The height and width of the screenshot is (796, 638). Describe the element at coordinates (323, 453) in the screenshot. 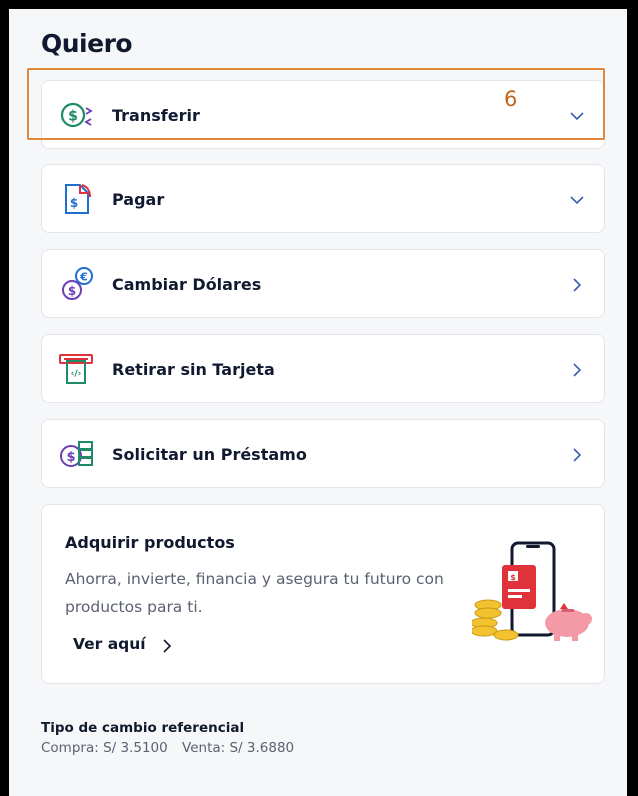

I see `menu-item-solicitar-prestamo: $ Solicitar un Préstamo` at that location.